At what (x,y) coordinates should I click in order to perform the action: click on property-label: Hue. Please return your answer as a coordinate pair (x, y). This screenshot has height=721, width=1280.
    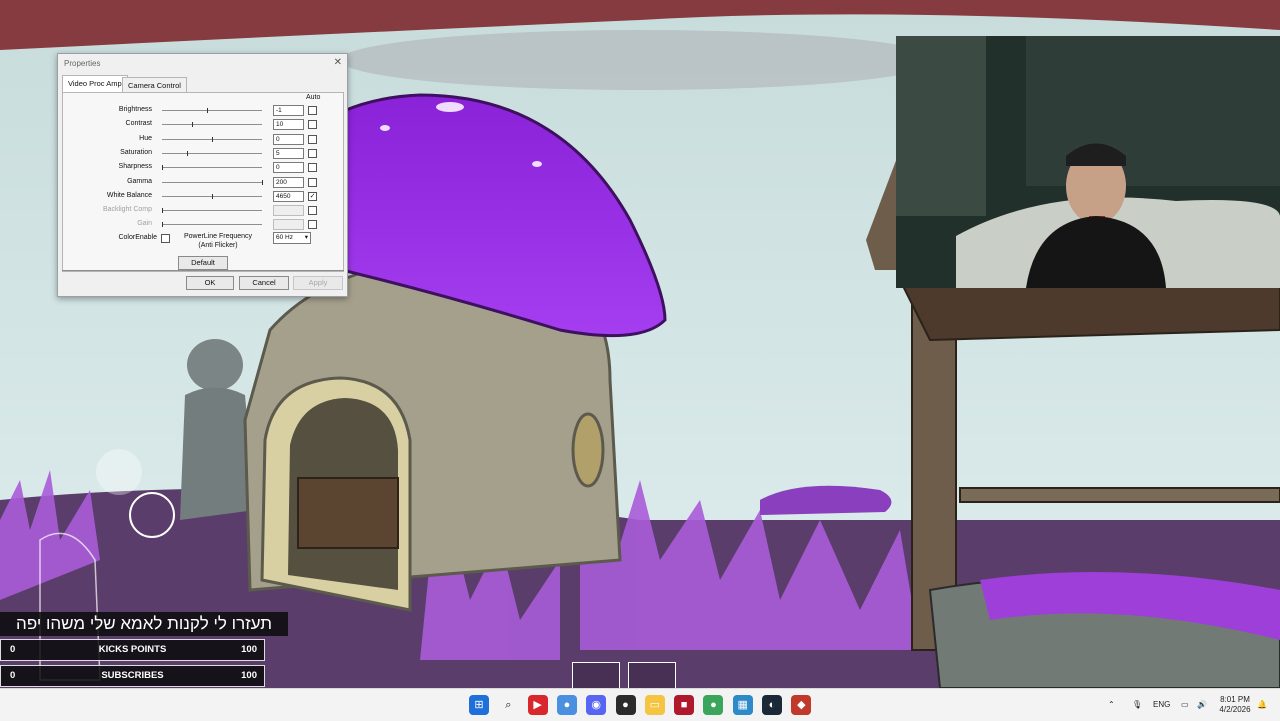
    Looking at the image, I should click on (145, 138).